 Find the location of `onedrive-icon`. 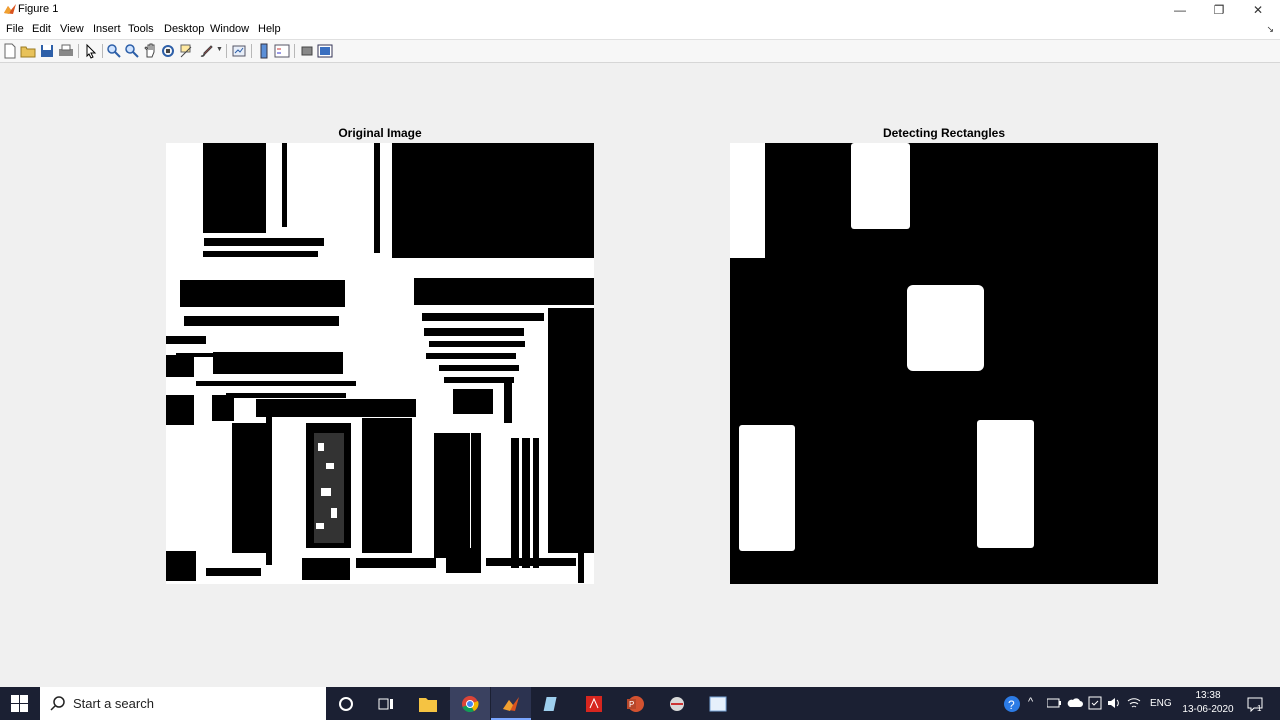

onedrive-icon is located at coordinates (1075, 703).